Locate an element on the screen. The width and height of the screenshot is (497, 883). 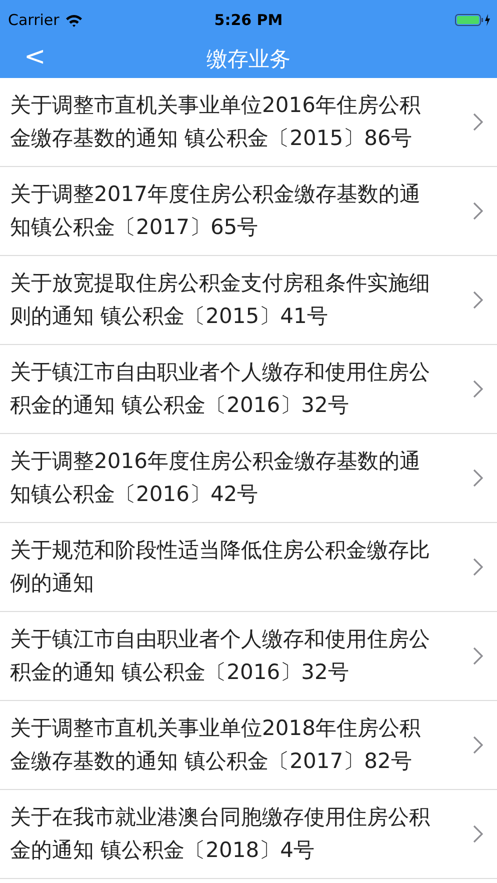
carrier-label: Carrier is located at coordinates (34, 20).